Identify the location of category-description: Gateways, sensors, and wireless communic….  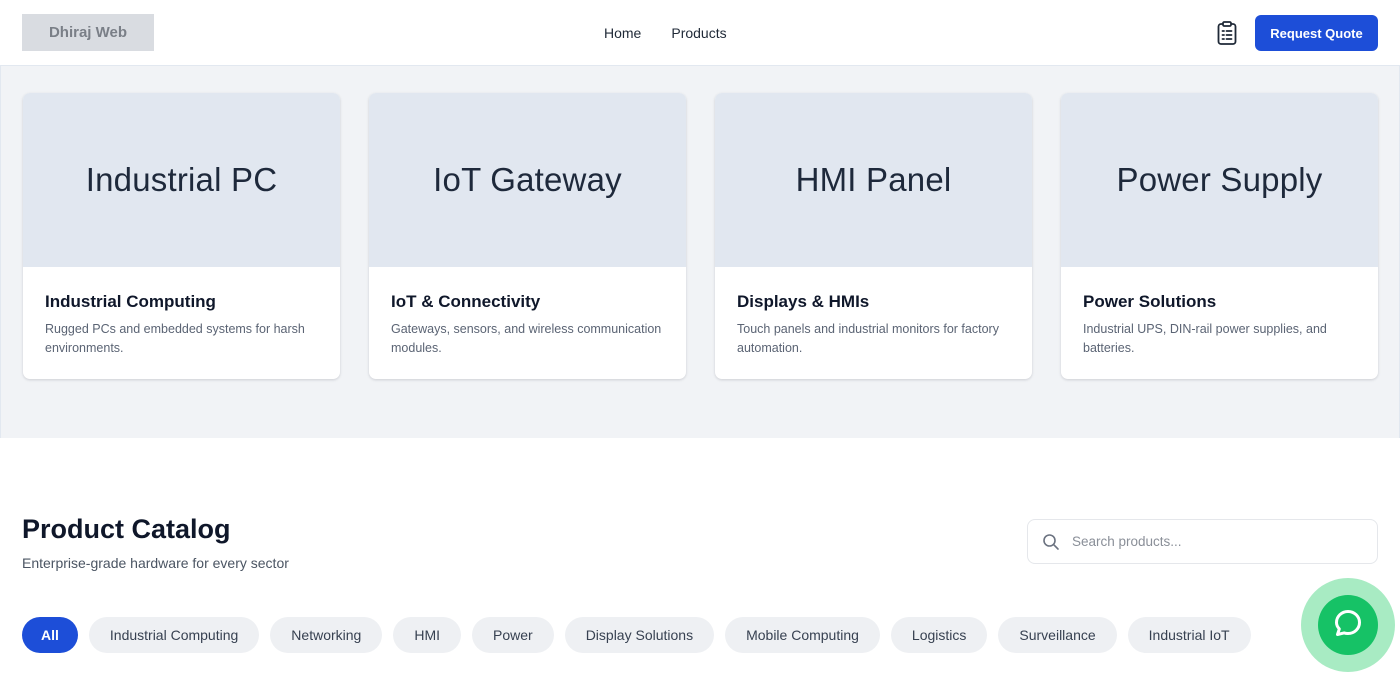
(526, 338).